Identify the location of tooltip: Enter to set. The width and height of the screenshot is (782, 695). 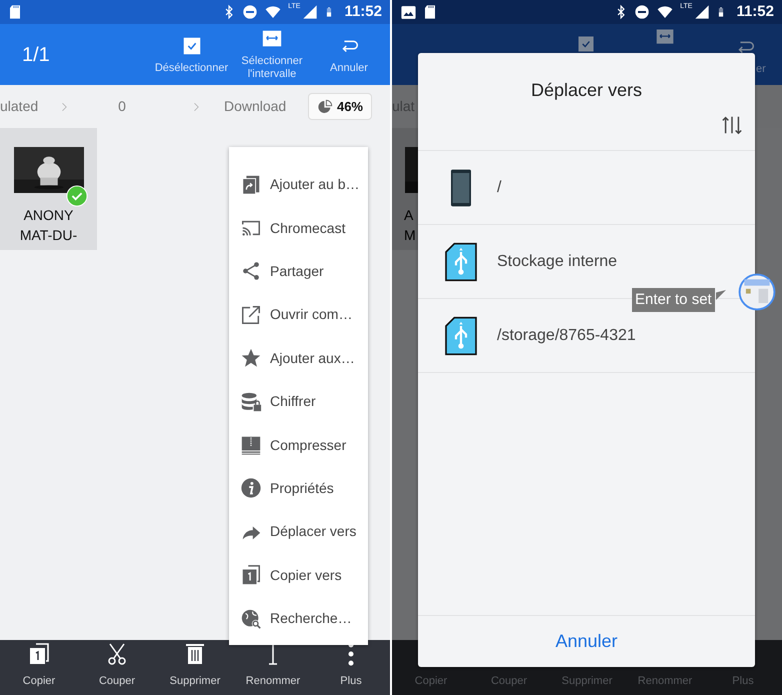
(673, 300).